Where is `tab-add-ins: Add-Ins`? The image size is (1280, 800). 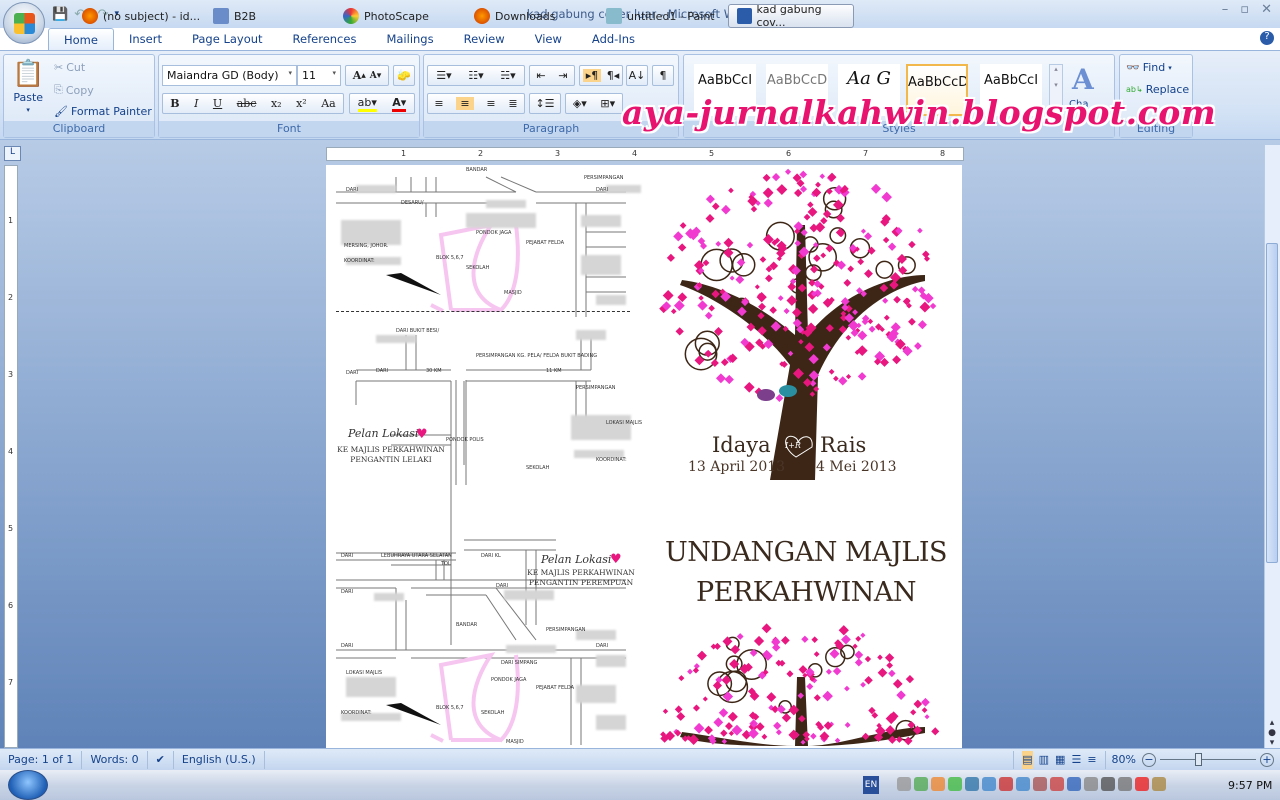
tab-add-ins: Add-Ins is located at coordinates (613, 39).